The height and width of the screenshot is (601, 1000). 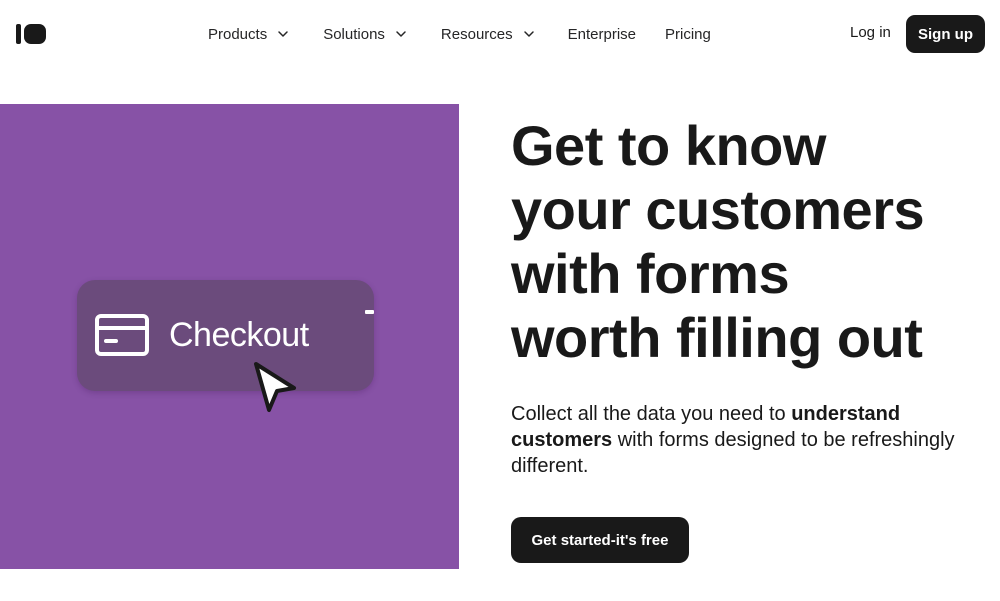 What do you see at coordinates (476, 34) in the screenshot?
I see `nav-item-label: Resources` at bounding box center [476, 34].